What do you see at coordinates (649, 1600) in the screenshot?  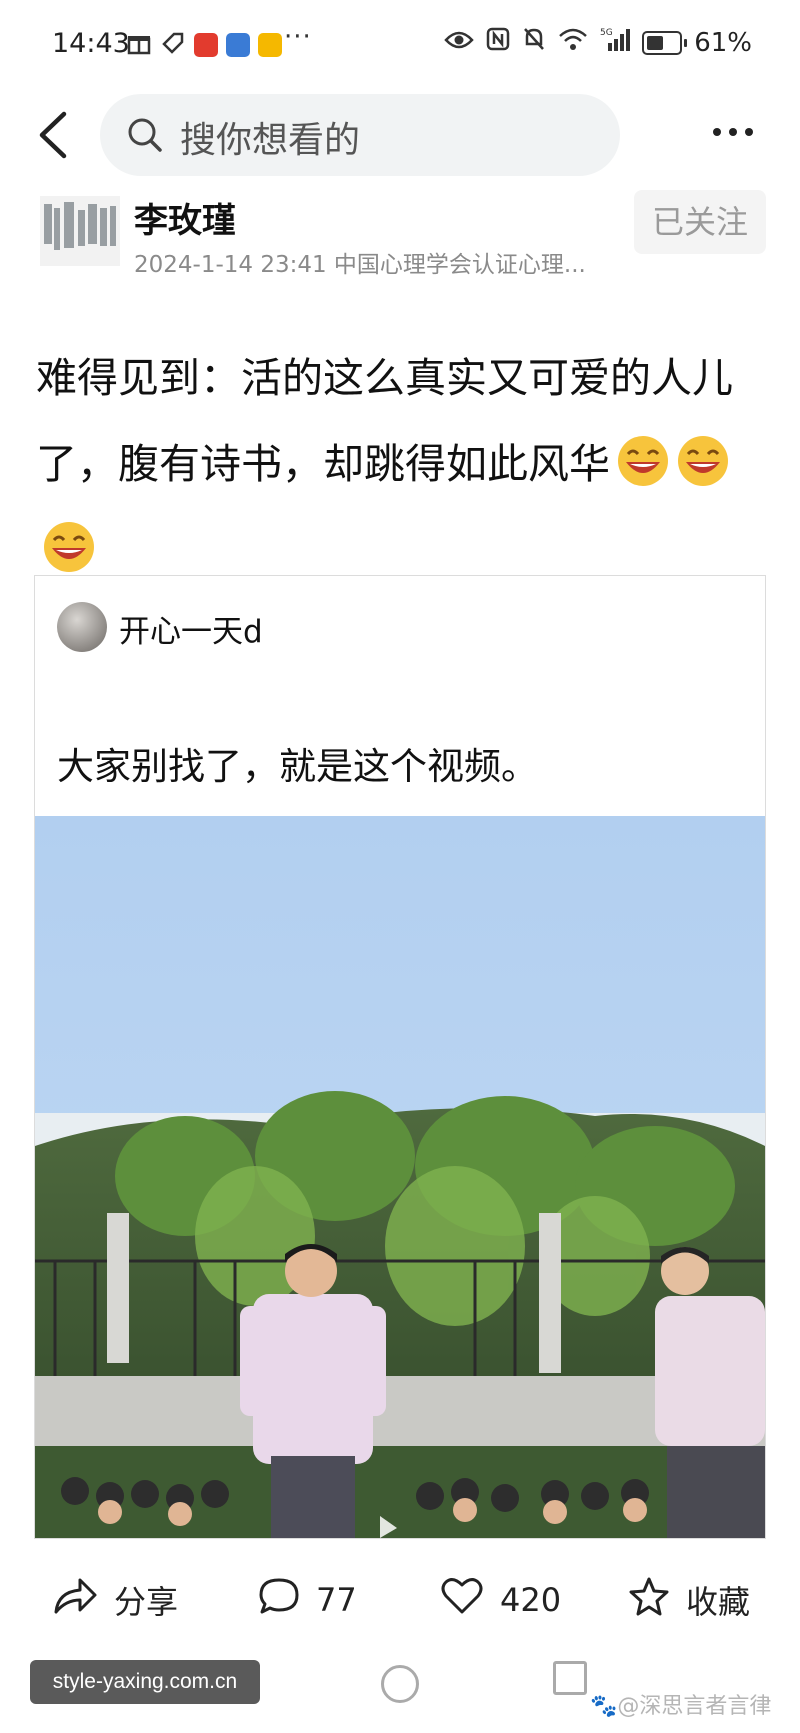 I see `star-icon` at bounding box center [649, 1600].